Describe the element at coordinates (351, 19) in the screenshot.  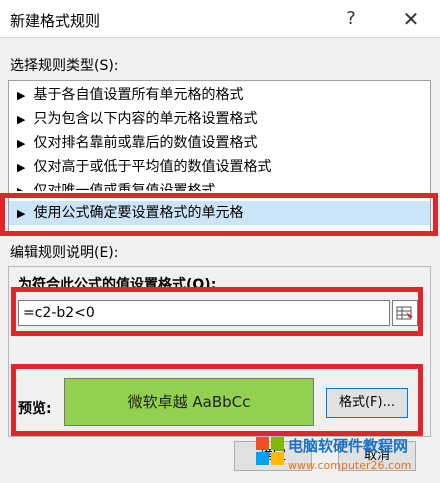
I see `help-button: ?` at that location.